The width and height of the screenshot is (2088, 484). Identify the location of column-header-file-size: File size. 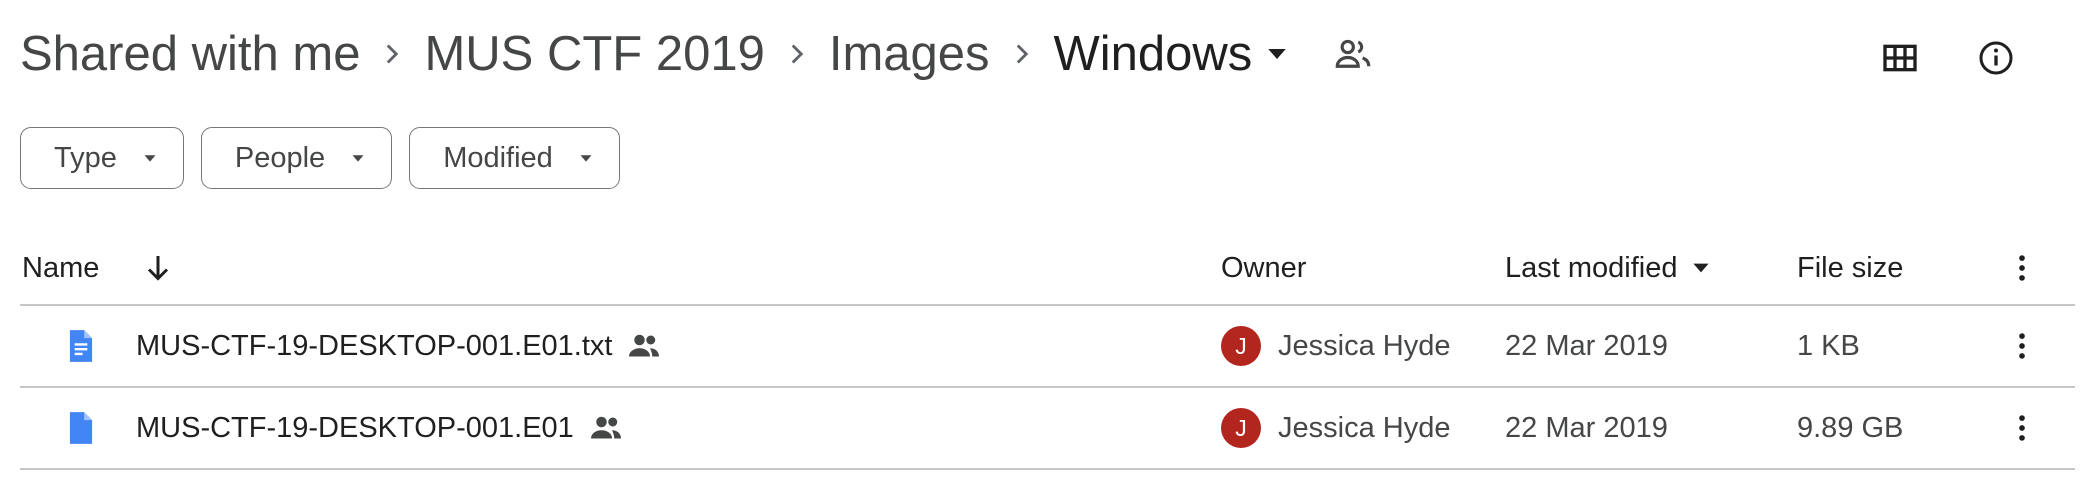
(1850, 268).